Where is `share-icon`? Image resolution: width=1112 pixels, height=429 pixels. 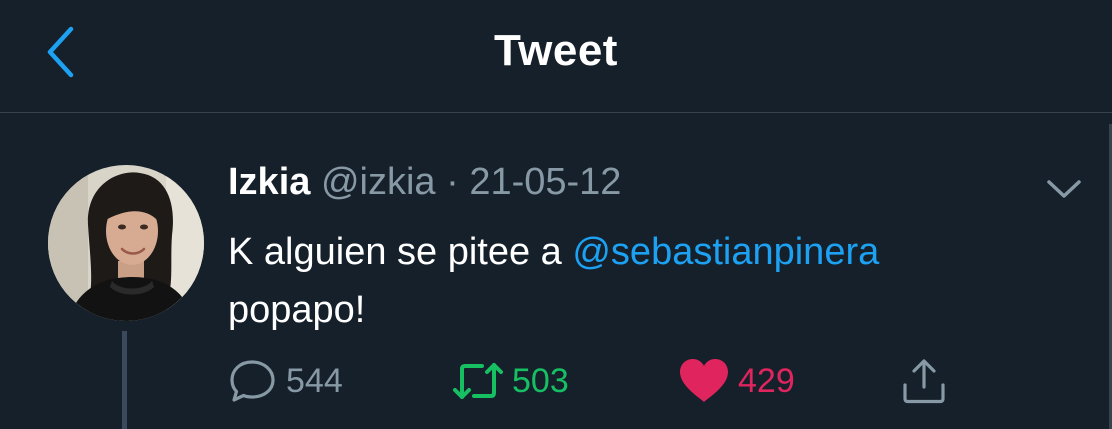 share-icon is located at coordinates (924, 381).